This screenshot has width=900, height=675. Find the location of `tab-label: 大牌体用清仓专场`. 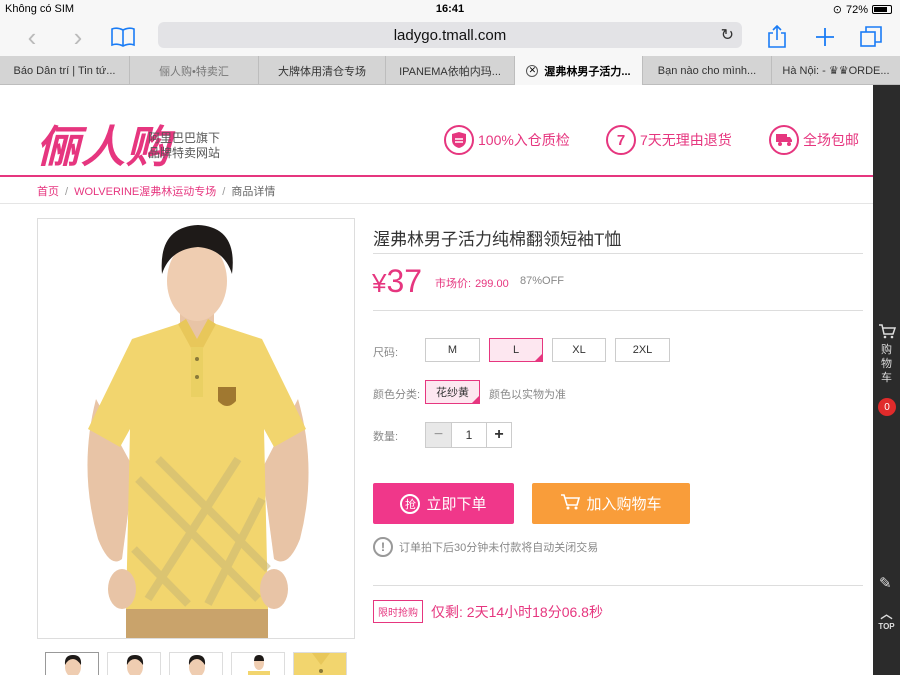

tab-label: 大牌体用清仓专场 is located at coordinates (322, 71).